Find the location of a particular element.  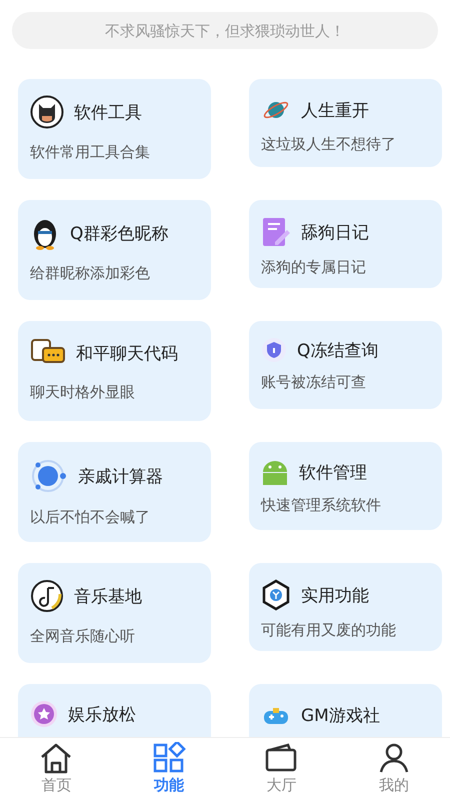

card-subtitle: 软件常用工具合集 is located at coordinates (90, 152).